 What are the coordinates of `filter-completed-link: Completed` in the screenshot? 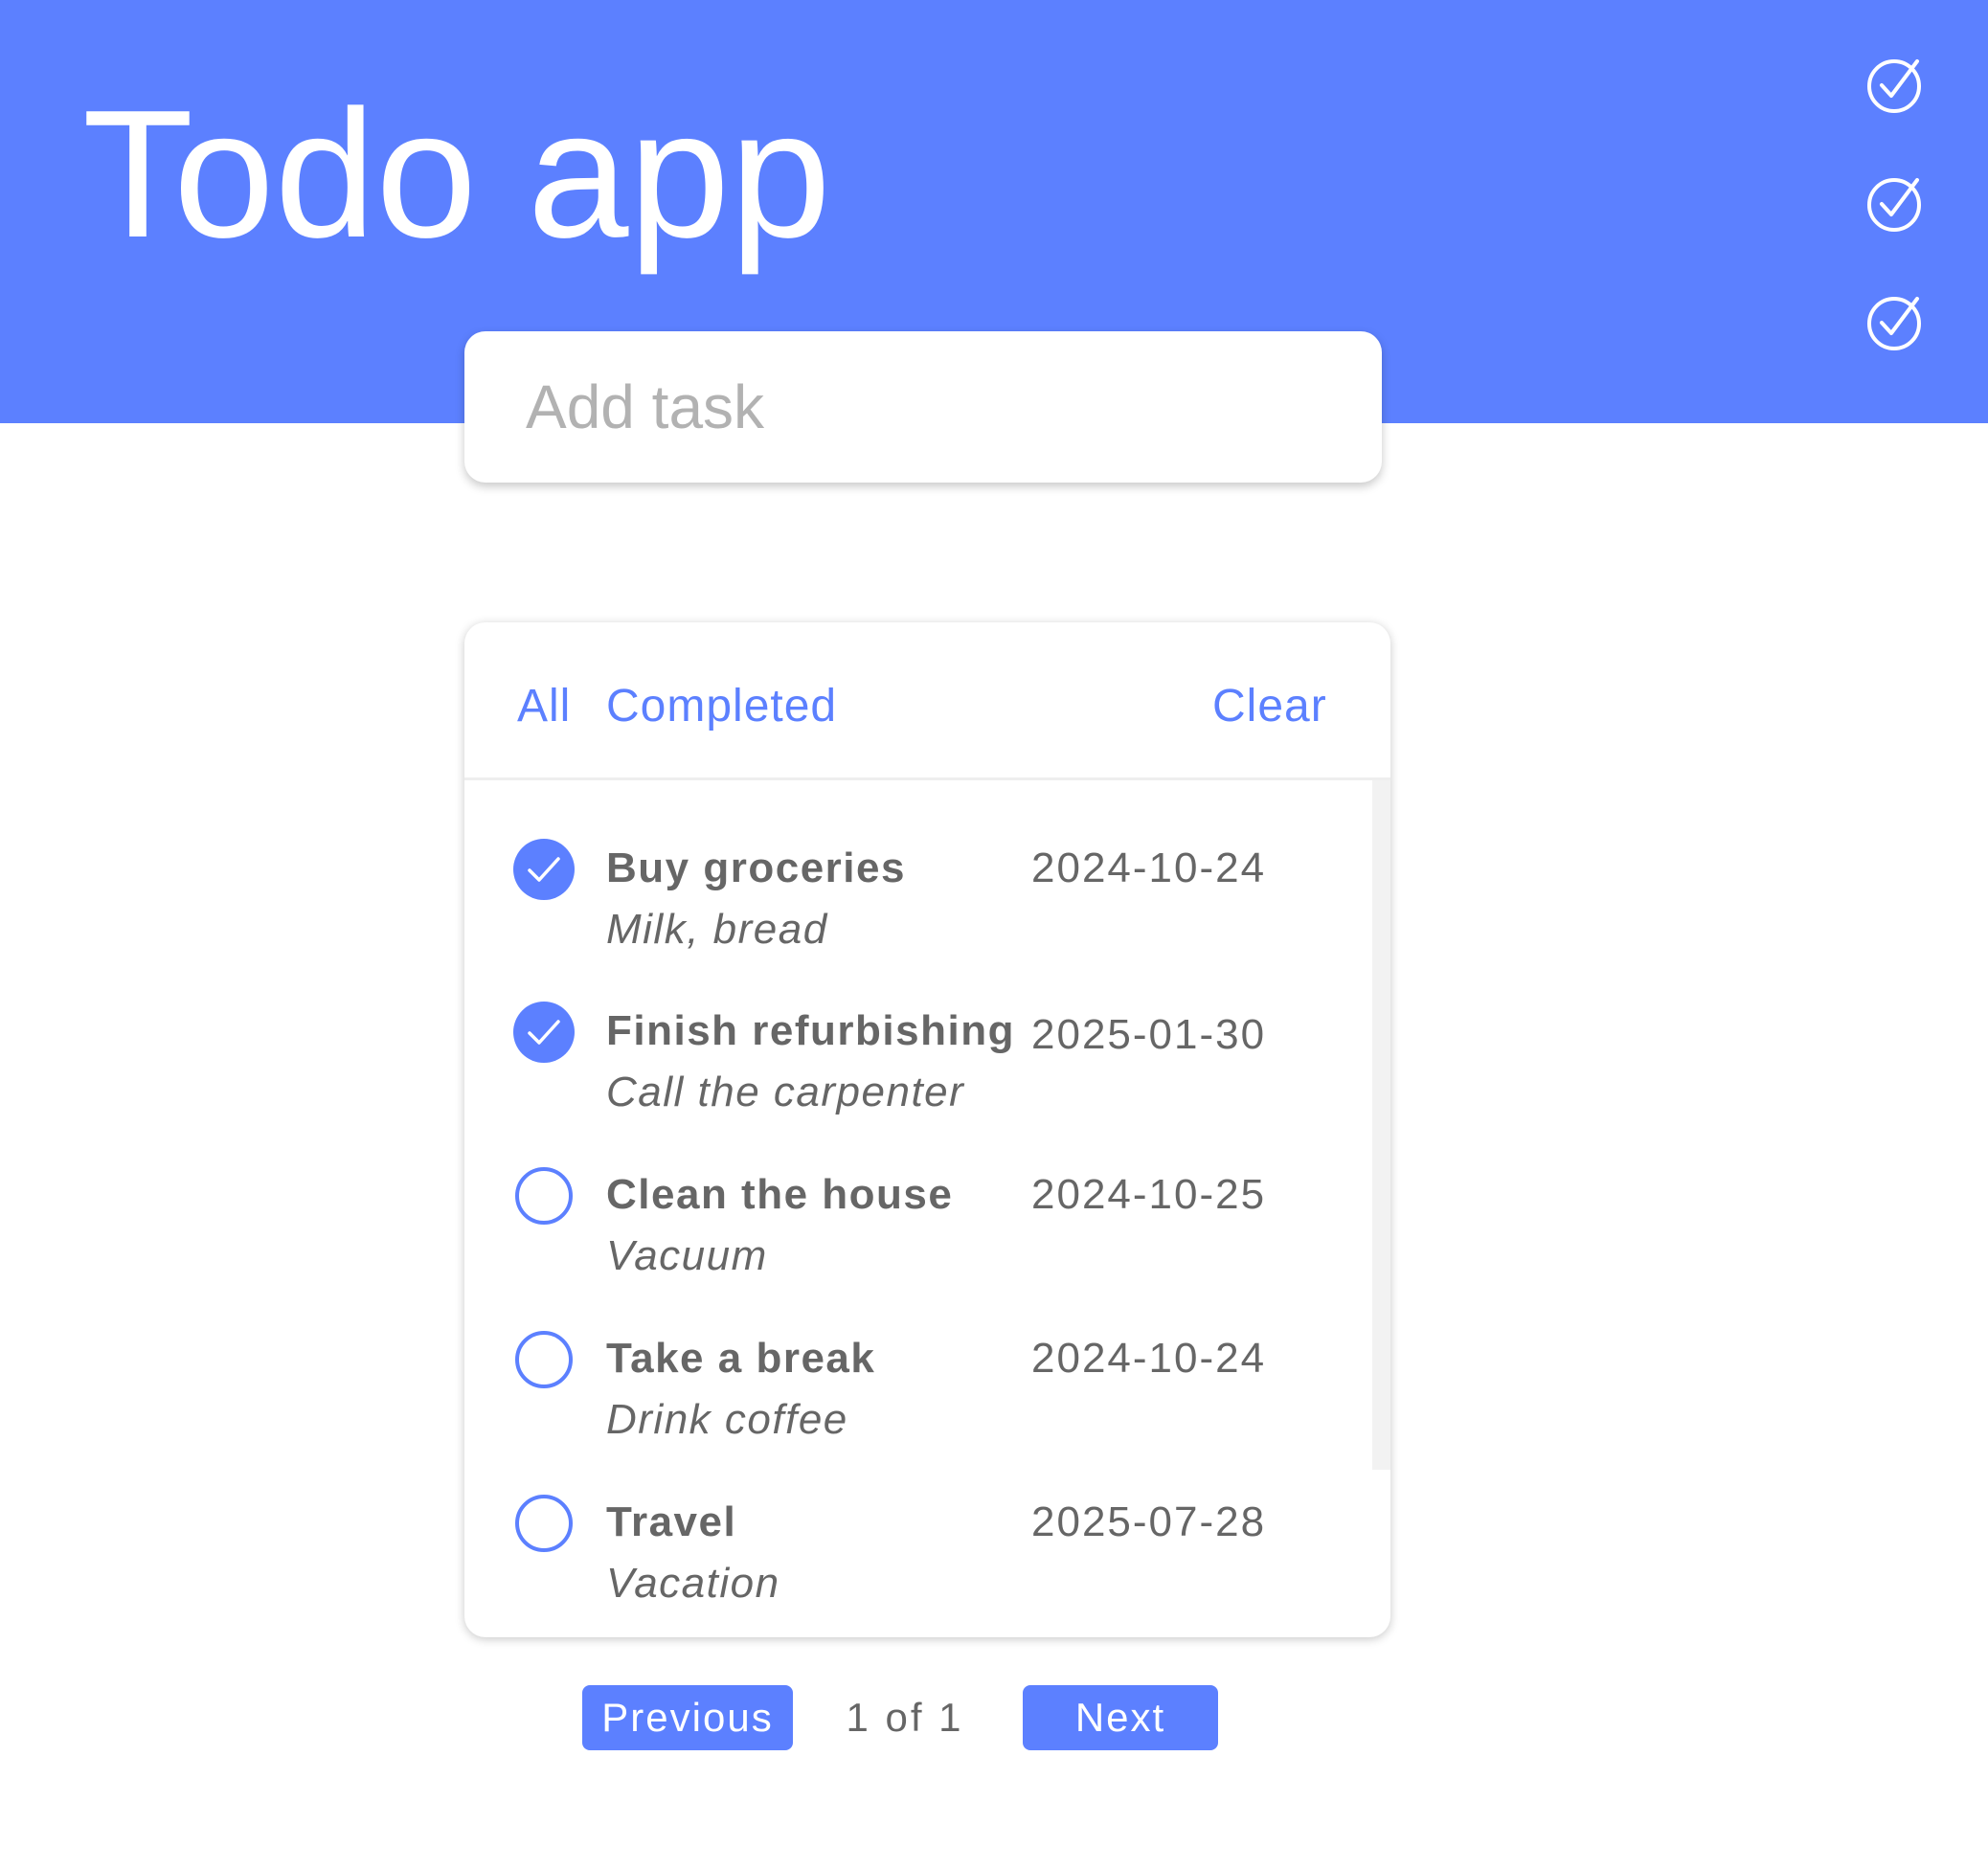 It's located at (721, 706).